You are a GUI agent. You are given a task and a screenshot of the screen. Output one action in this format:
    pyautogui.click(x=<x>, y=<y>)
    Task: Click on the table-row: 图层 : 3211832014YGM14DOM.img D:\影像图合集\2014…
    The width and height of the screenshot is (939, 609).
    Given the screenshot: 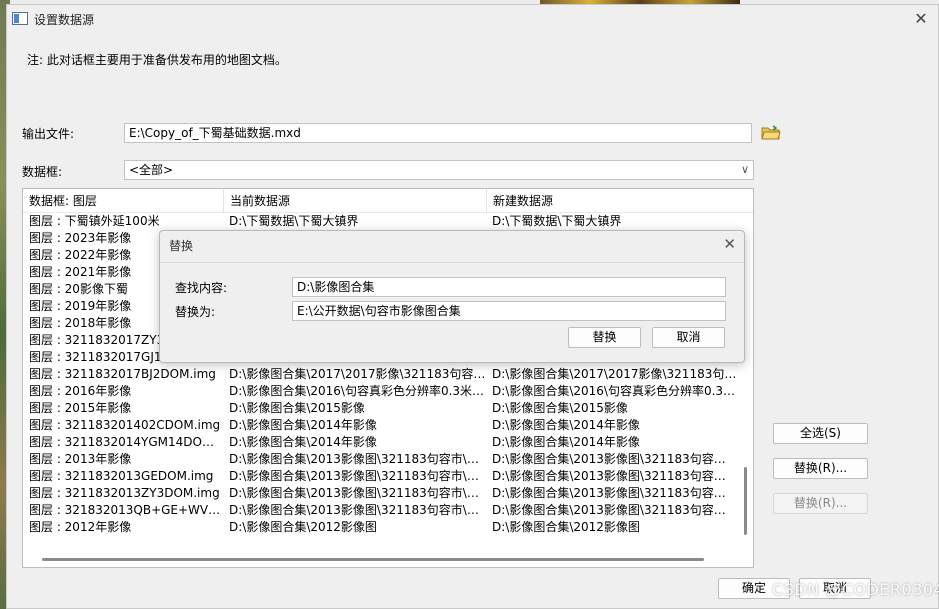 What is the action you would take?
    pyautogui.click(x=380, y=442)
    